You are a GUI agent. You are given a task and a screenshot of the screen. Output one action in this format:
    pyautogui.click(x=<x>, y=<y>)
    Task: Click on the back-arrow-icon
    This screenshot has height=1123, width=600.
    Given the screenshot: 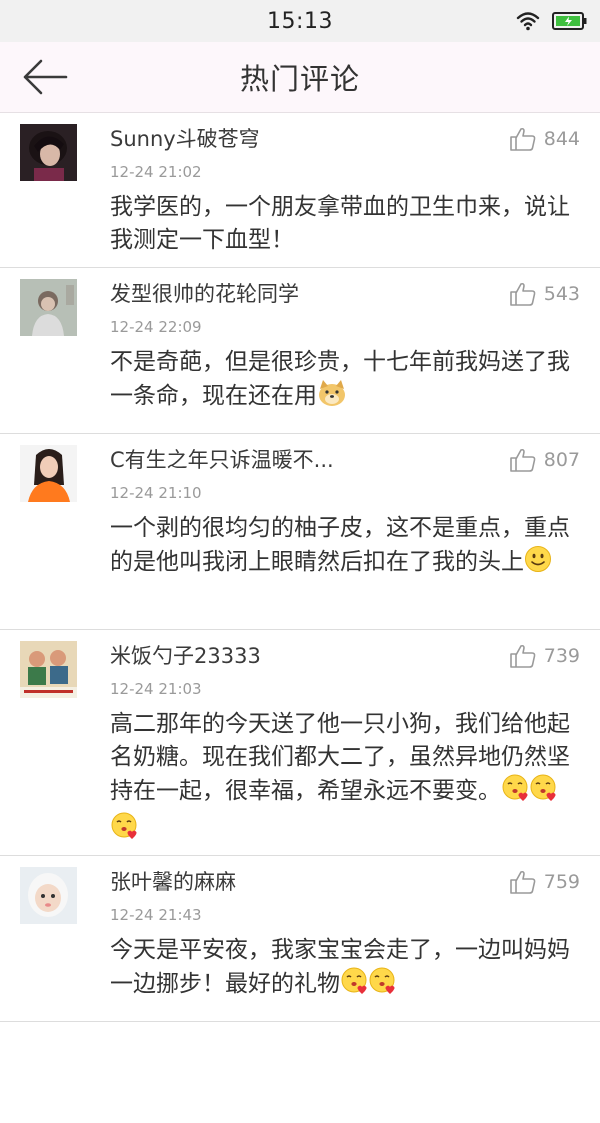 What is the action you would take?
    pyautogui.click(x=45, y=77)
    